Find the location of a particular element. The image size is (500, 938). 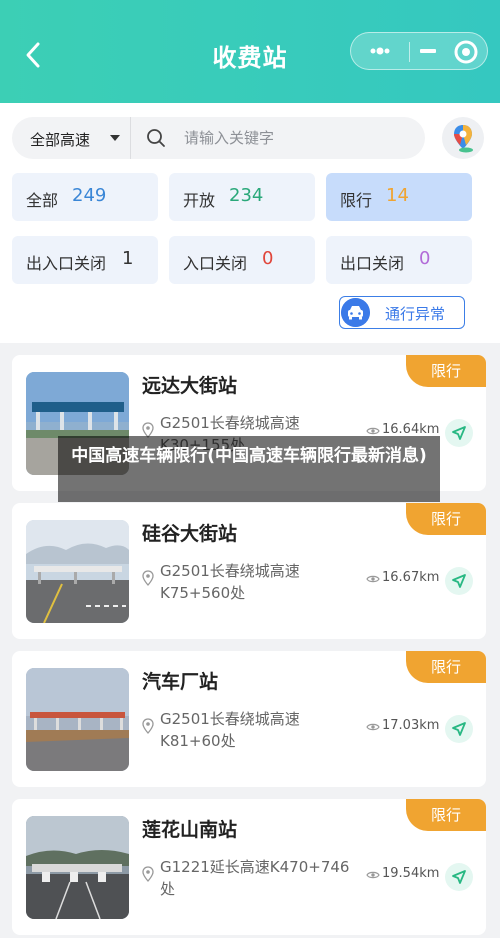

stat-all: 全部 249 is located at coordinates (85, 197).